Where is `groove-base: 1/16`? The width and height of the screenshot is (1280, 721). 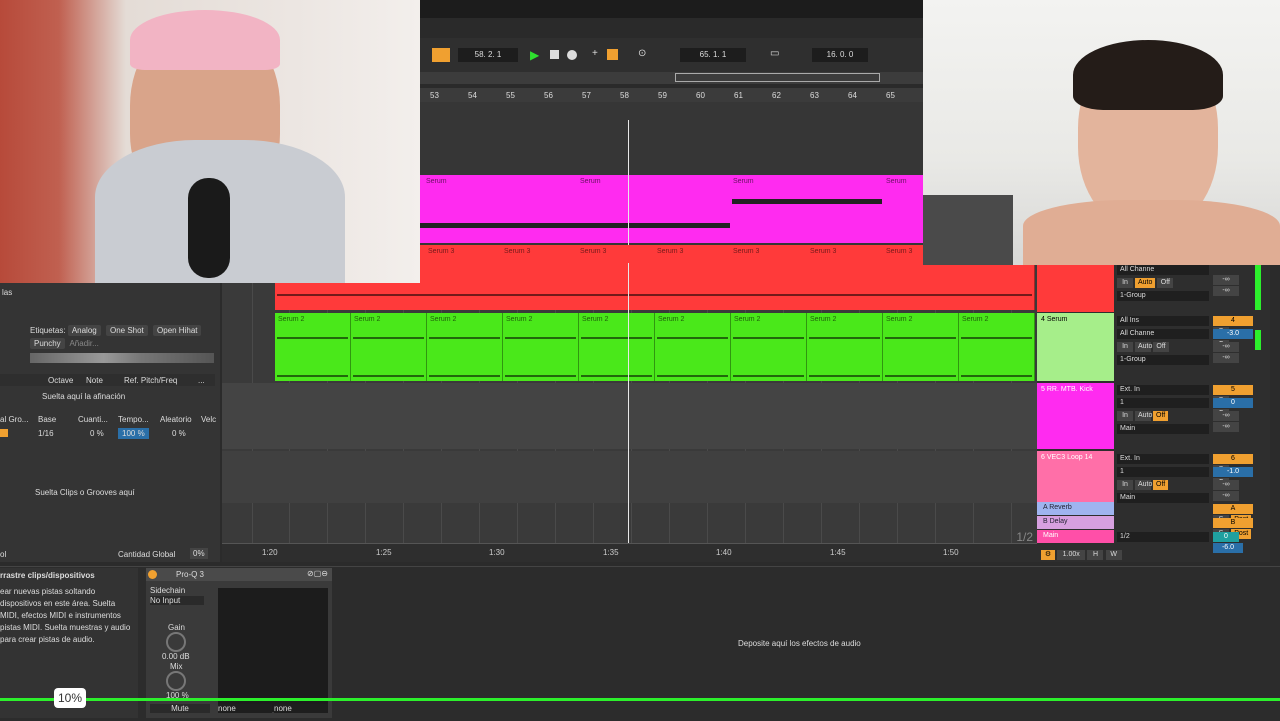 groove-base: 1/16 is located at coordinates (46, 433).